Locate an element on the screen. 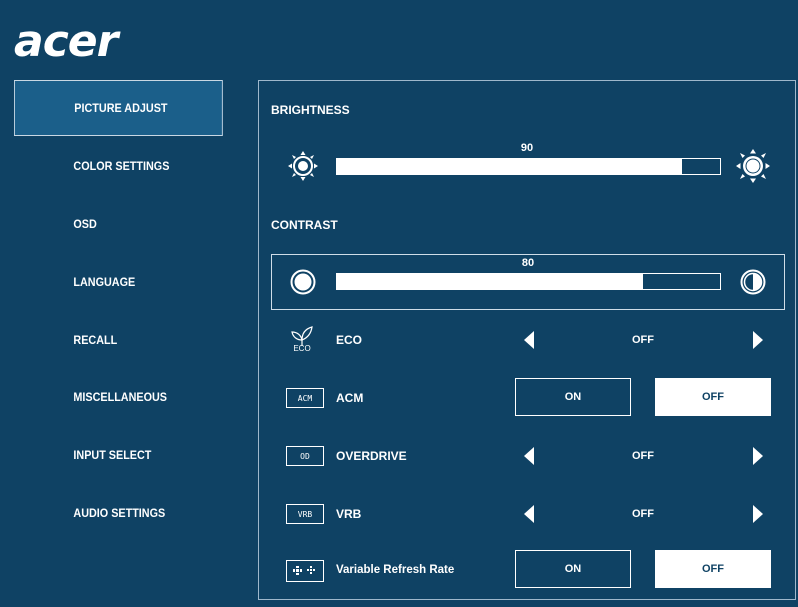 The image size is (798, 607). menu-item-osd: OSD is located at coordinates (118, 224).